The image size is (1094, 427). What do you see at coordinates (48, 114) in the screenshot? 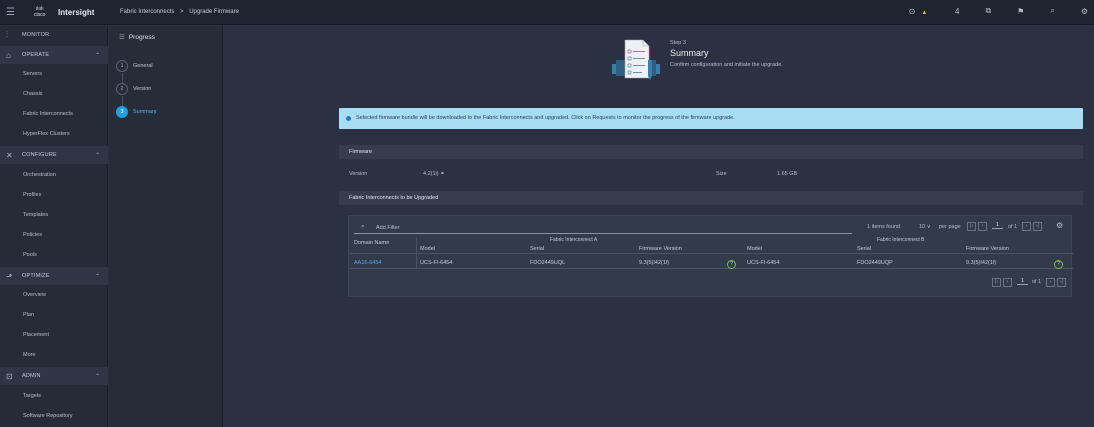
I see `sidebar-item-fabric-interconnects: Fabric Interconnects` at bounding box center [48, 114].